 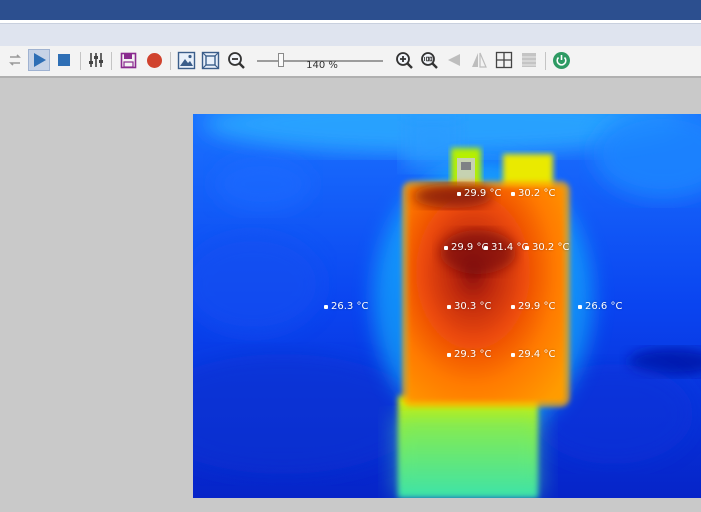 I want to click on fit-image-icon, so click(x=186, y=60).